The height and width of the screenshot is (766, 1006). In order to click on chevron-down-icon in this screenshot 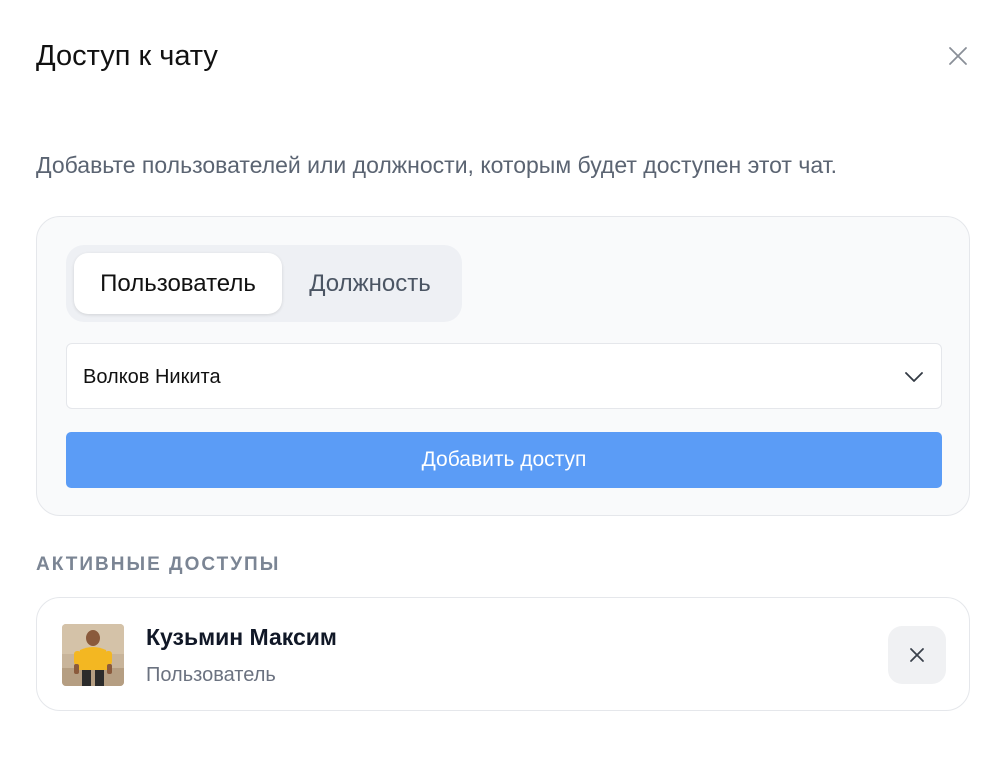, I will do `click(914, 377)`.